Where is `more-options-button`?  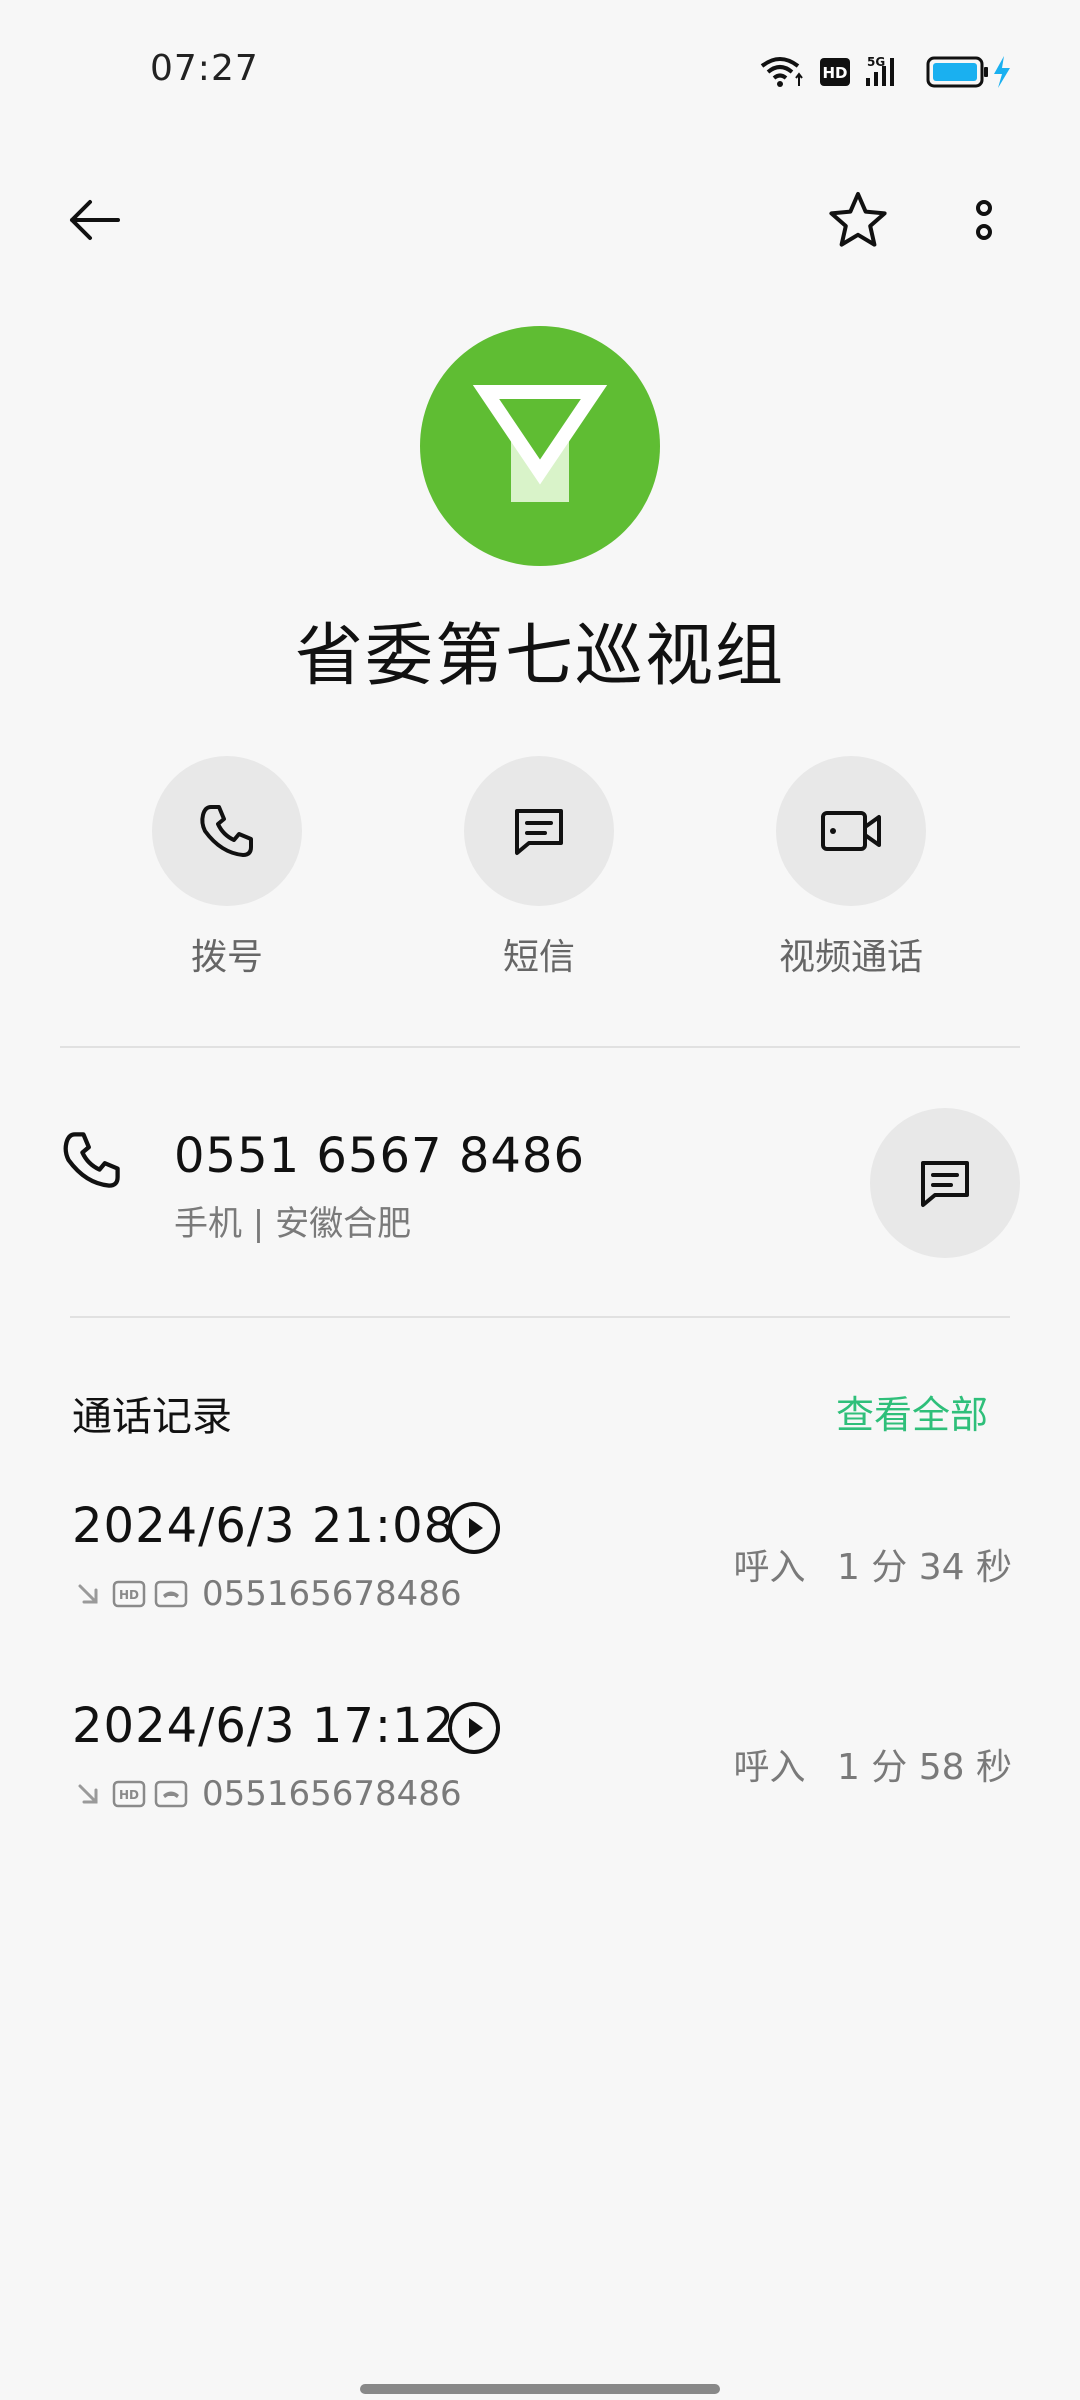 more-options-button is located at coordinates (984, 220).